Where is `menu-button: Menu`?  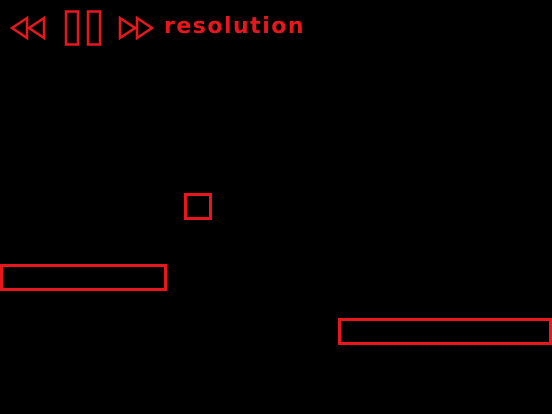 menu-button: Menu is located at coordinates (414, 28).